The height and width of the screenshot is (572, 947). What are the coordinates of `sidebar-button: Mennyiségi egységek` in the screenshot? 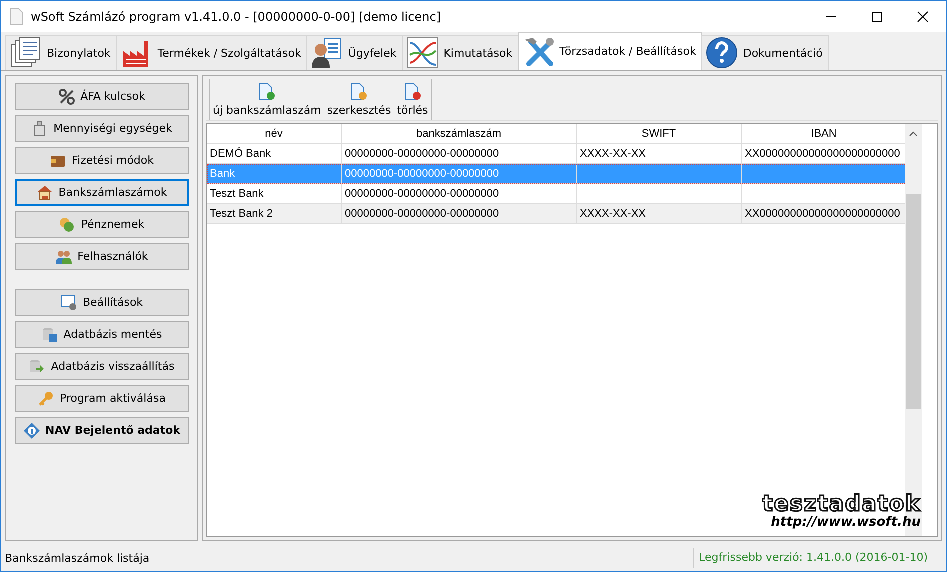 It's located at (102, 128).